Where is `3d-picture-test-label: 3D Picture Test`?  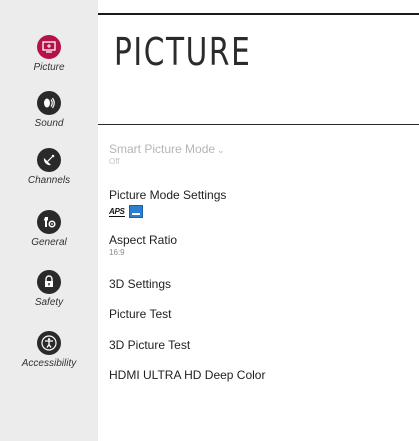 3d-picture-test-label: 3D Picture Test is located at coordinates (150, 345).